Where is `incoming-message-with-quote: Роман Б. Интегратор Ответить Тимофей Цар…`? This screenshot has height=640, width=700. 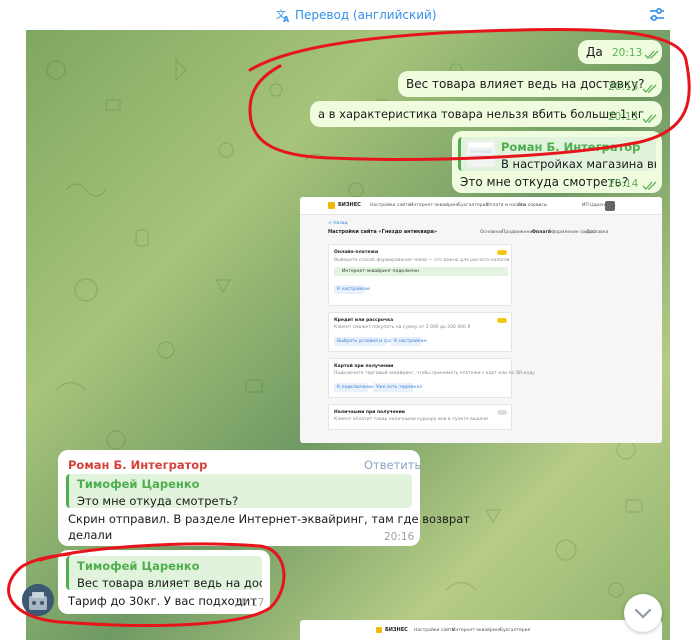 incoming-message-with-quote: Роман Б. Интегратор Ответить Тимофей Цар… is located at coordinates (264, 498).